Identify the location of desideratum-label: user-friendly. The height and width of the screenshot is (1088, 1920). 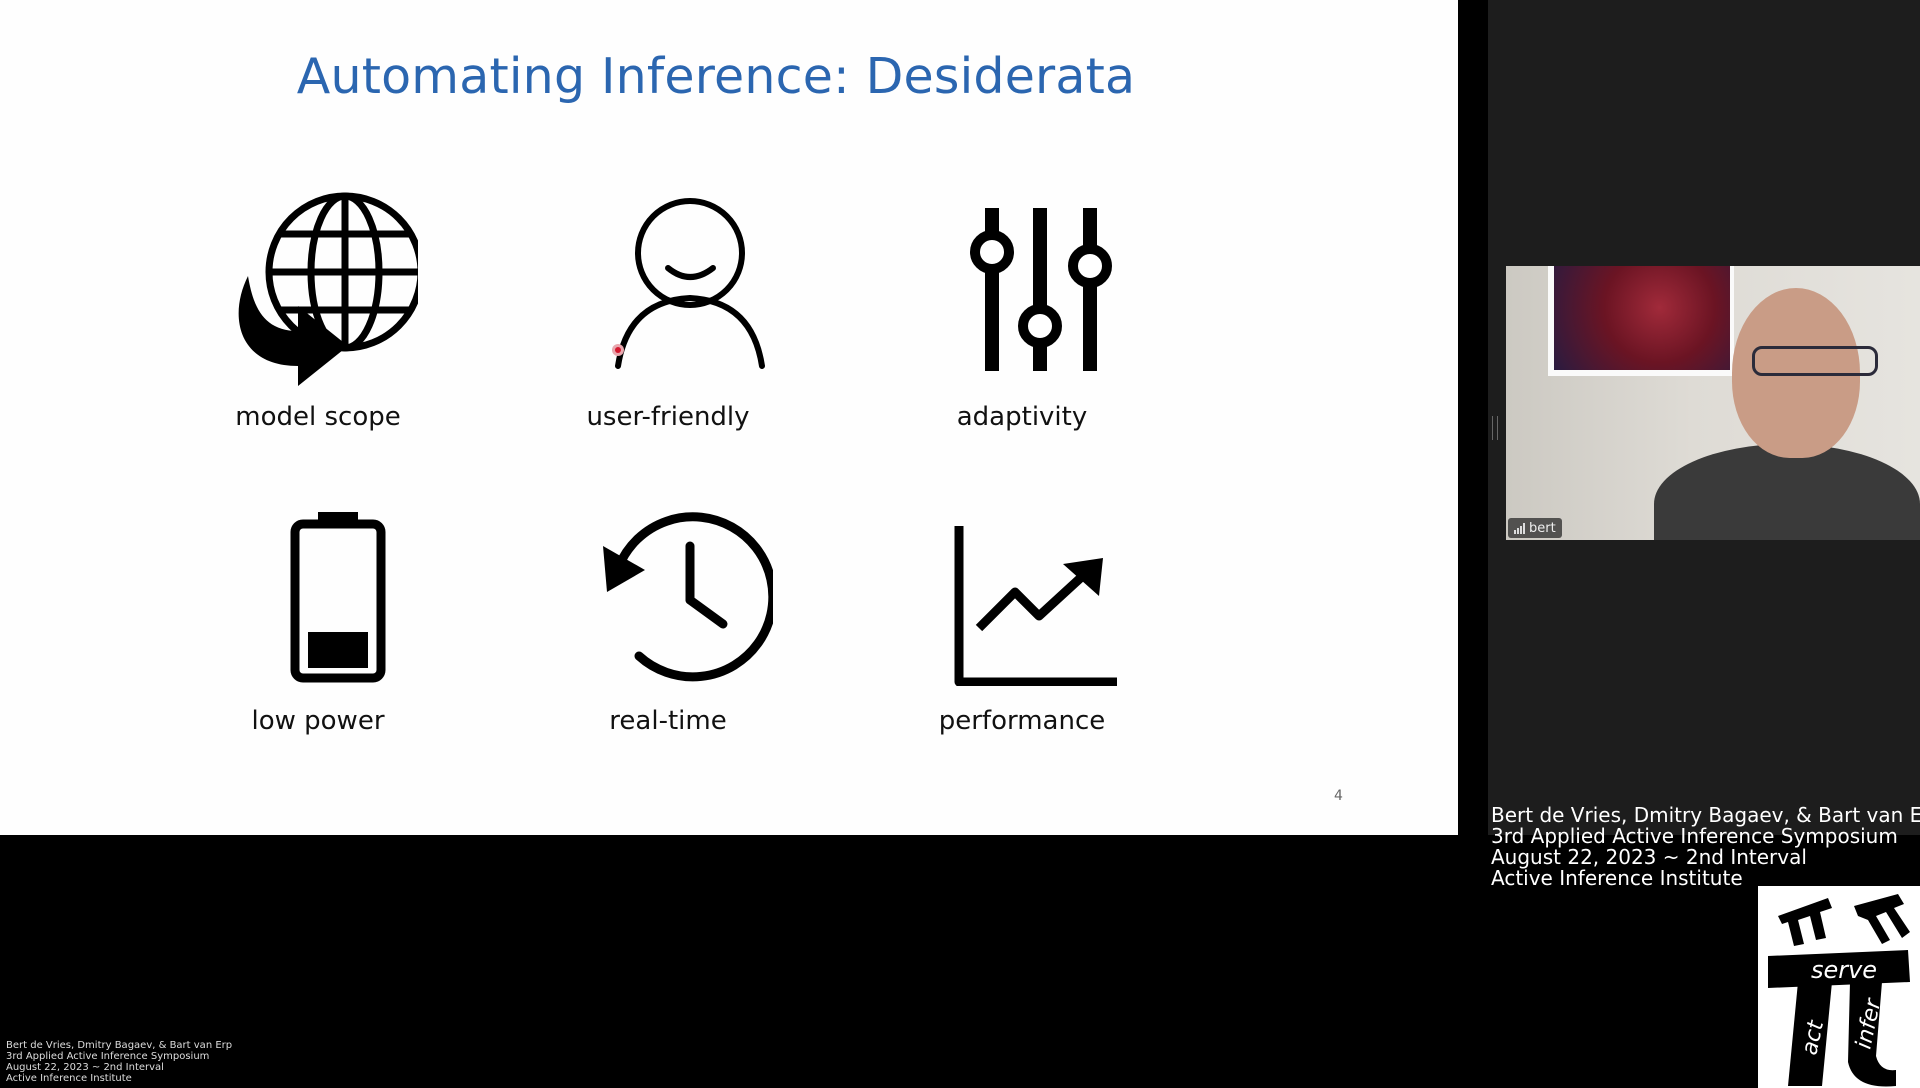
(668, 417).